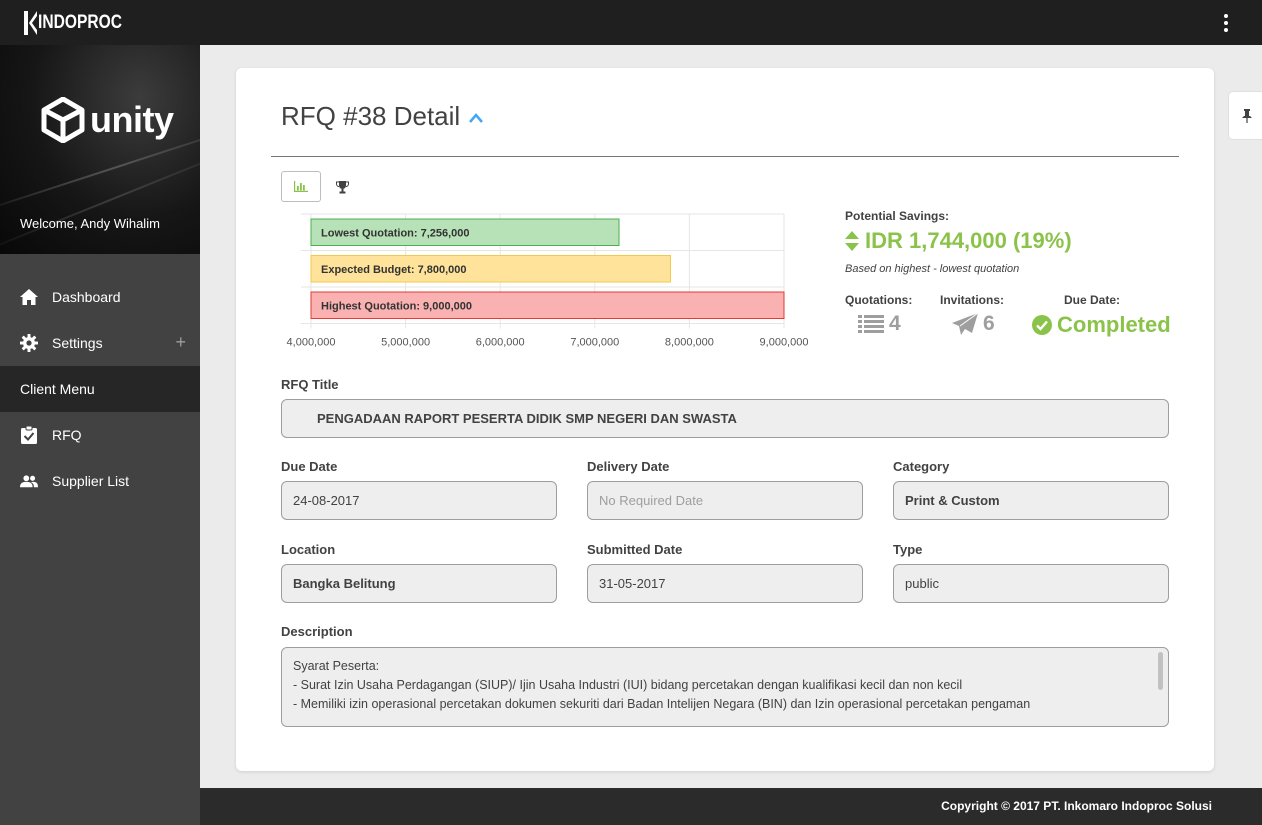 The image size is (1262, 825). What do you see at coordinates (1031, 583) in the screenshot?
I see `type-field: public` at bounding box center [1031, 583].